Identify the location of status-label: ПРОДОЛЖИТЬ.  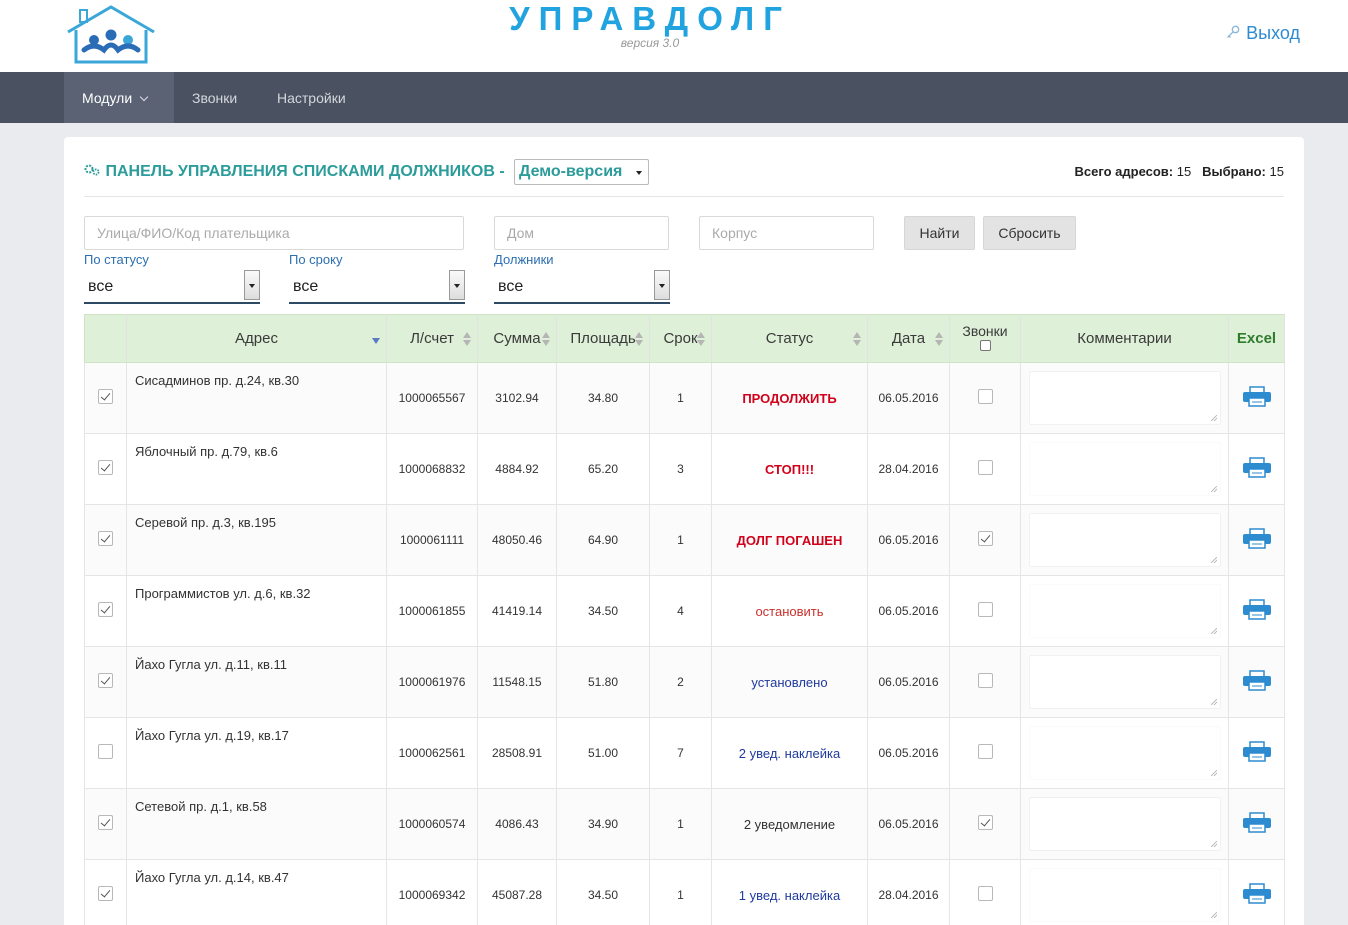
(789, 398).